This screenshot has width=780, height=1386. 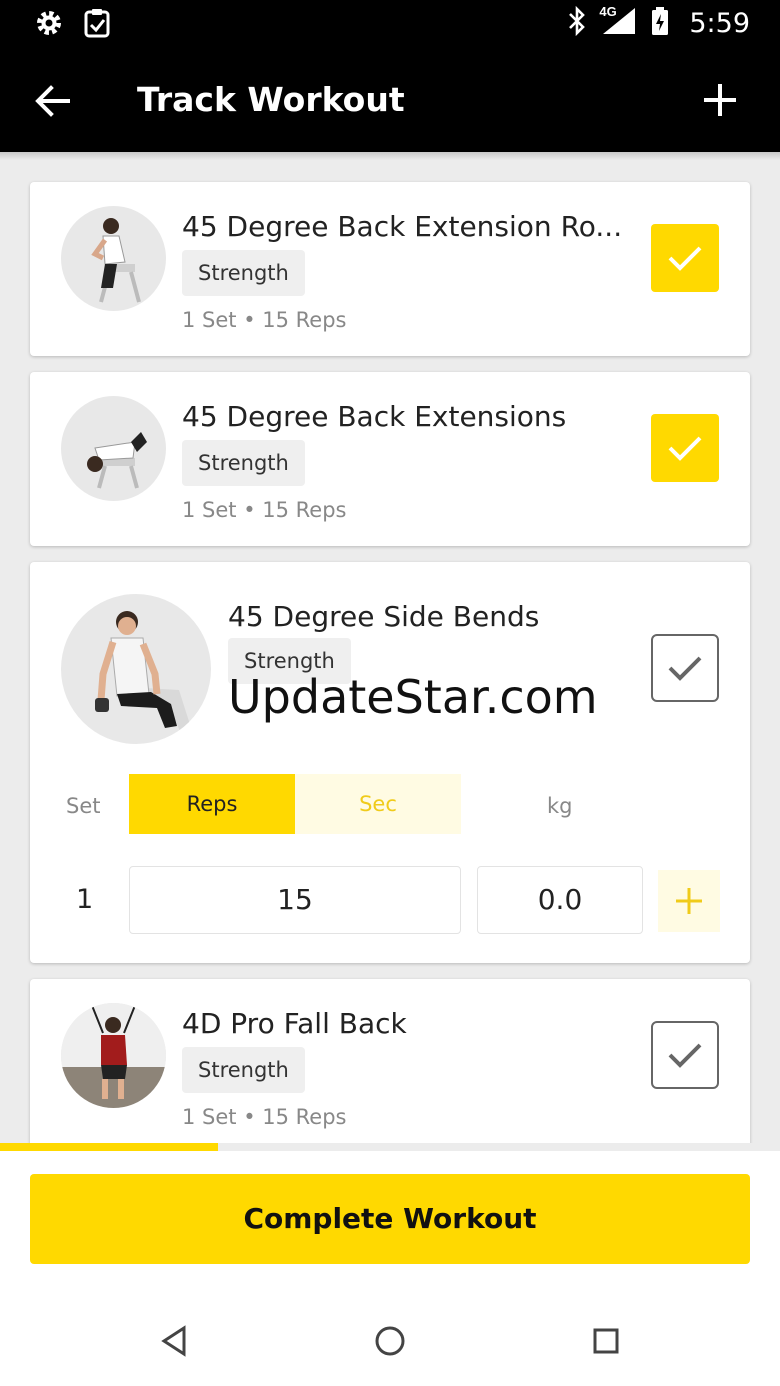 I want to click on system-nav-bar, so click(x=390, y=1341).